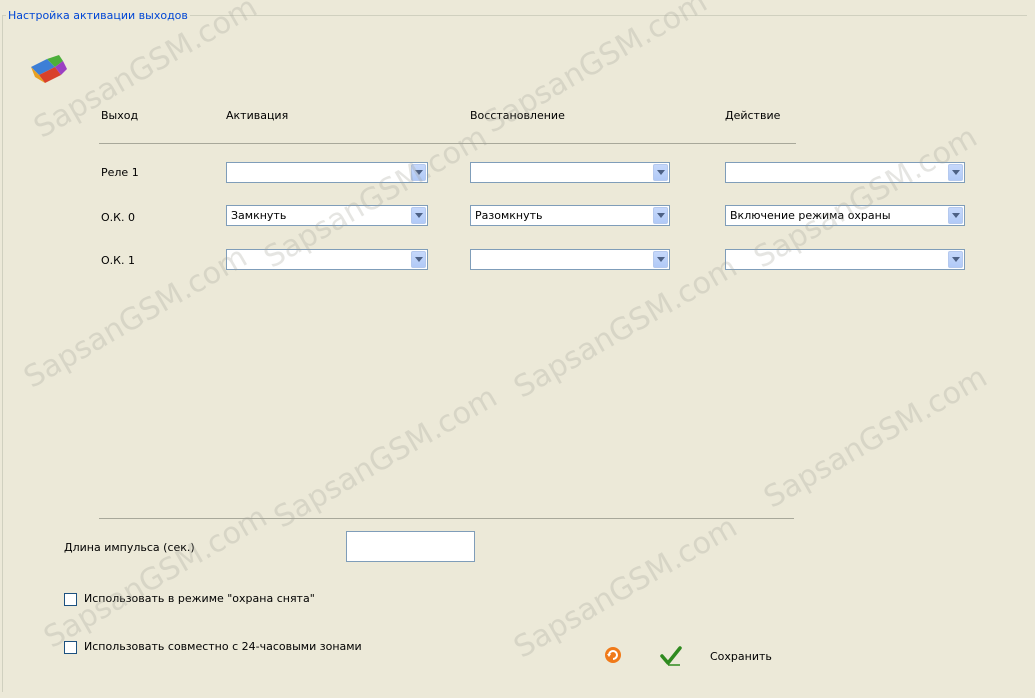 The image size is (1035, 698). What do you see at coordinates (327, 259) in the screenshot?
I see `ok-1-activation-select` at bounding box center [327, 259].